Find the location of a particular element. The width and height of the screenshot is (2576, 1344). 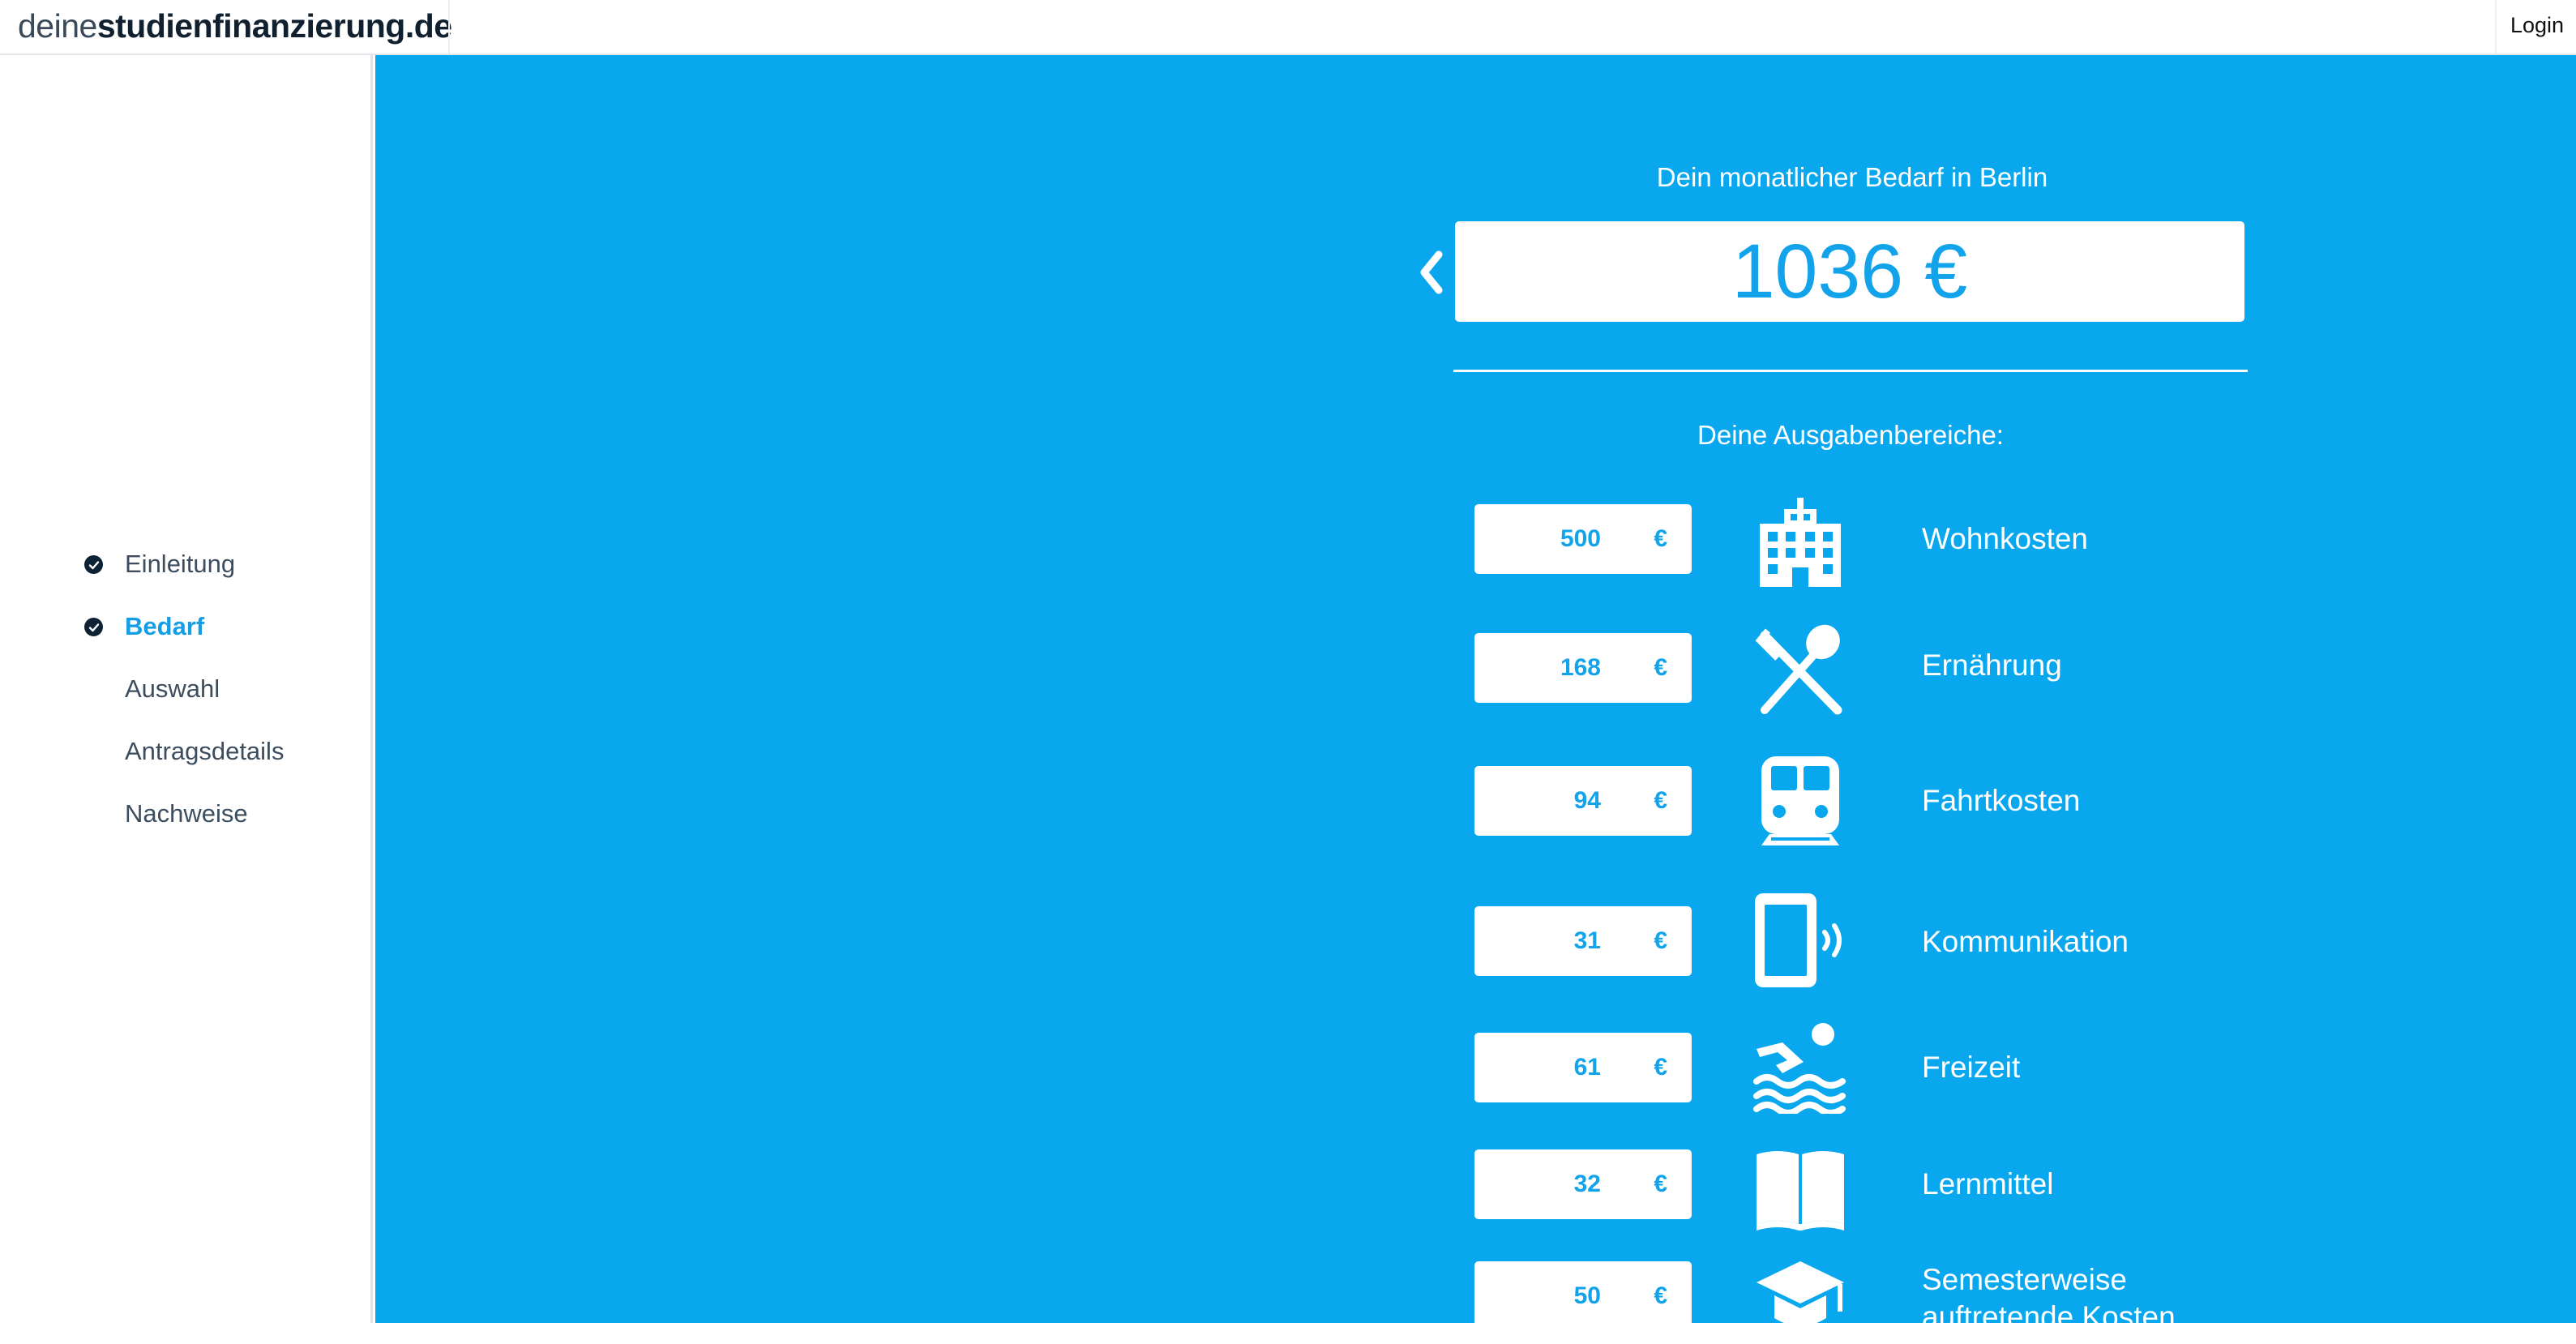

next-category-icon-partial is located at coordinates (1800, 1319).